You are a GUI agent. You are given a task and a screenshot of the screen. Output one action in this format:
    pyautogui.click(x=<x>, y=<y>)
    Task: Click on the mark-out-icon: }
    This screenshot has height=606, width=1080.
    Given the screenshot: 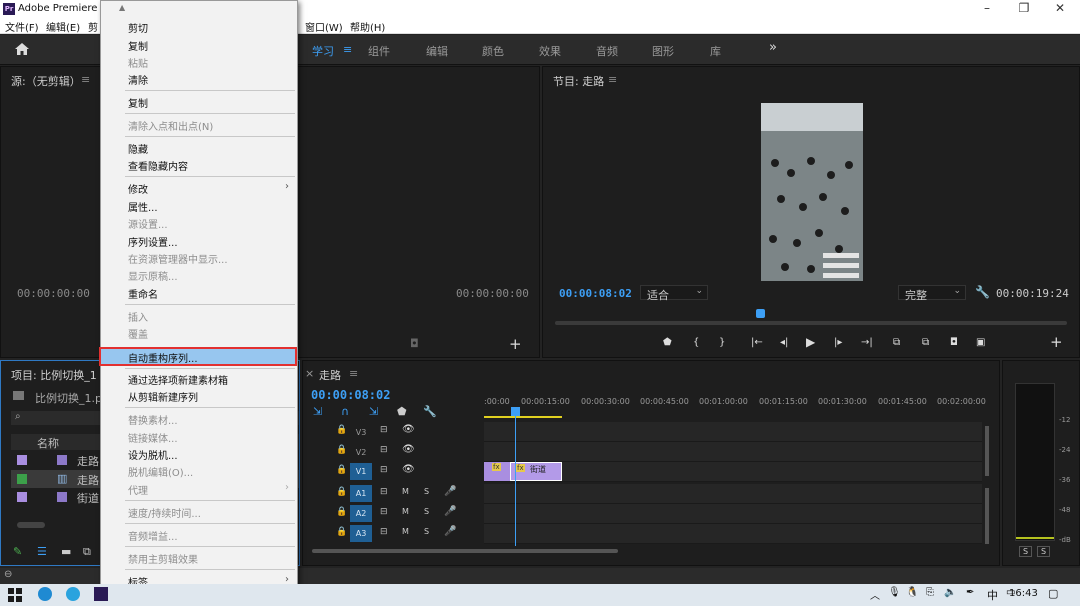 What is the action you would take?
    pyautogui.click(x=722, y=342)
    